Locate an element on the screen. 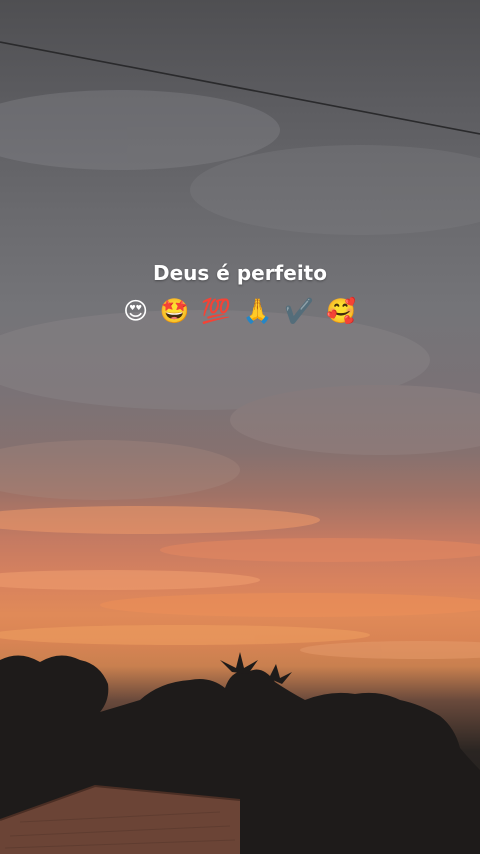  smiling-face-with-hearts-icon: 🥰 is located at coordinates (341, 311).